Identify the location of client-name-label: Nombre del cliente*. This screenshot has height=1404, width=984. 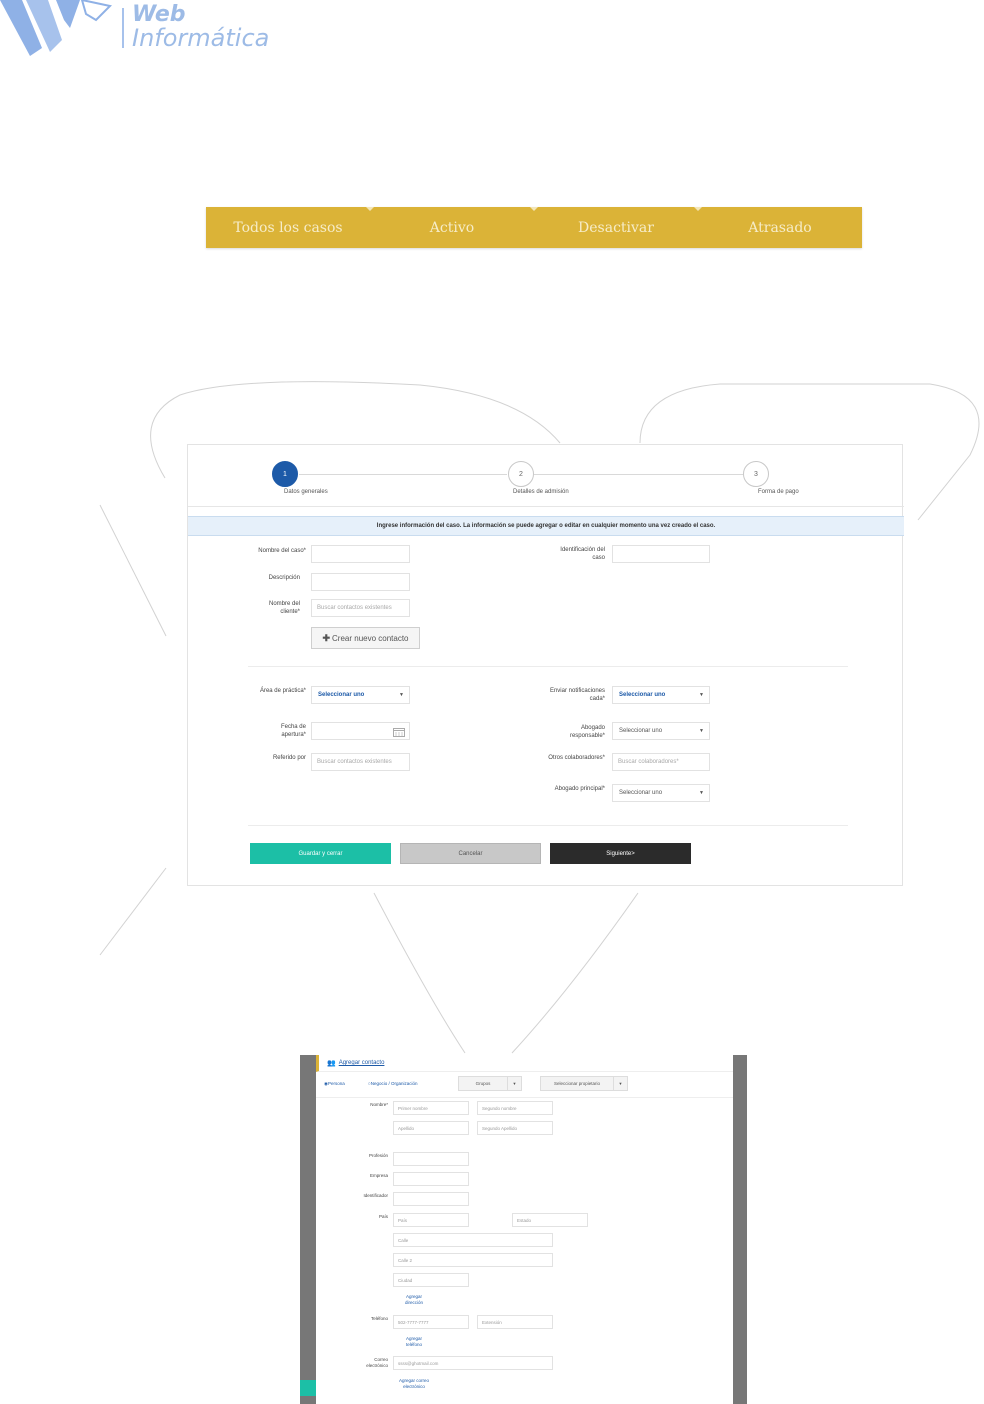
(284, 608).